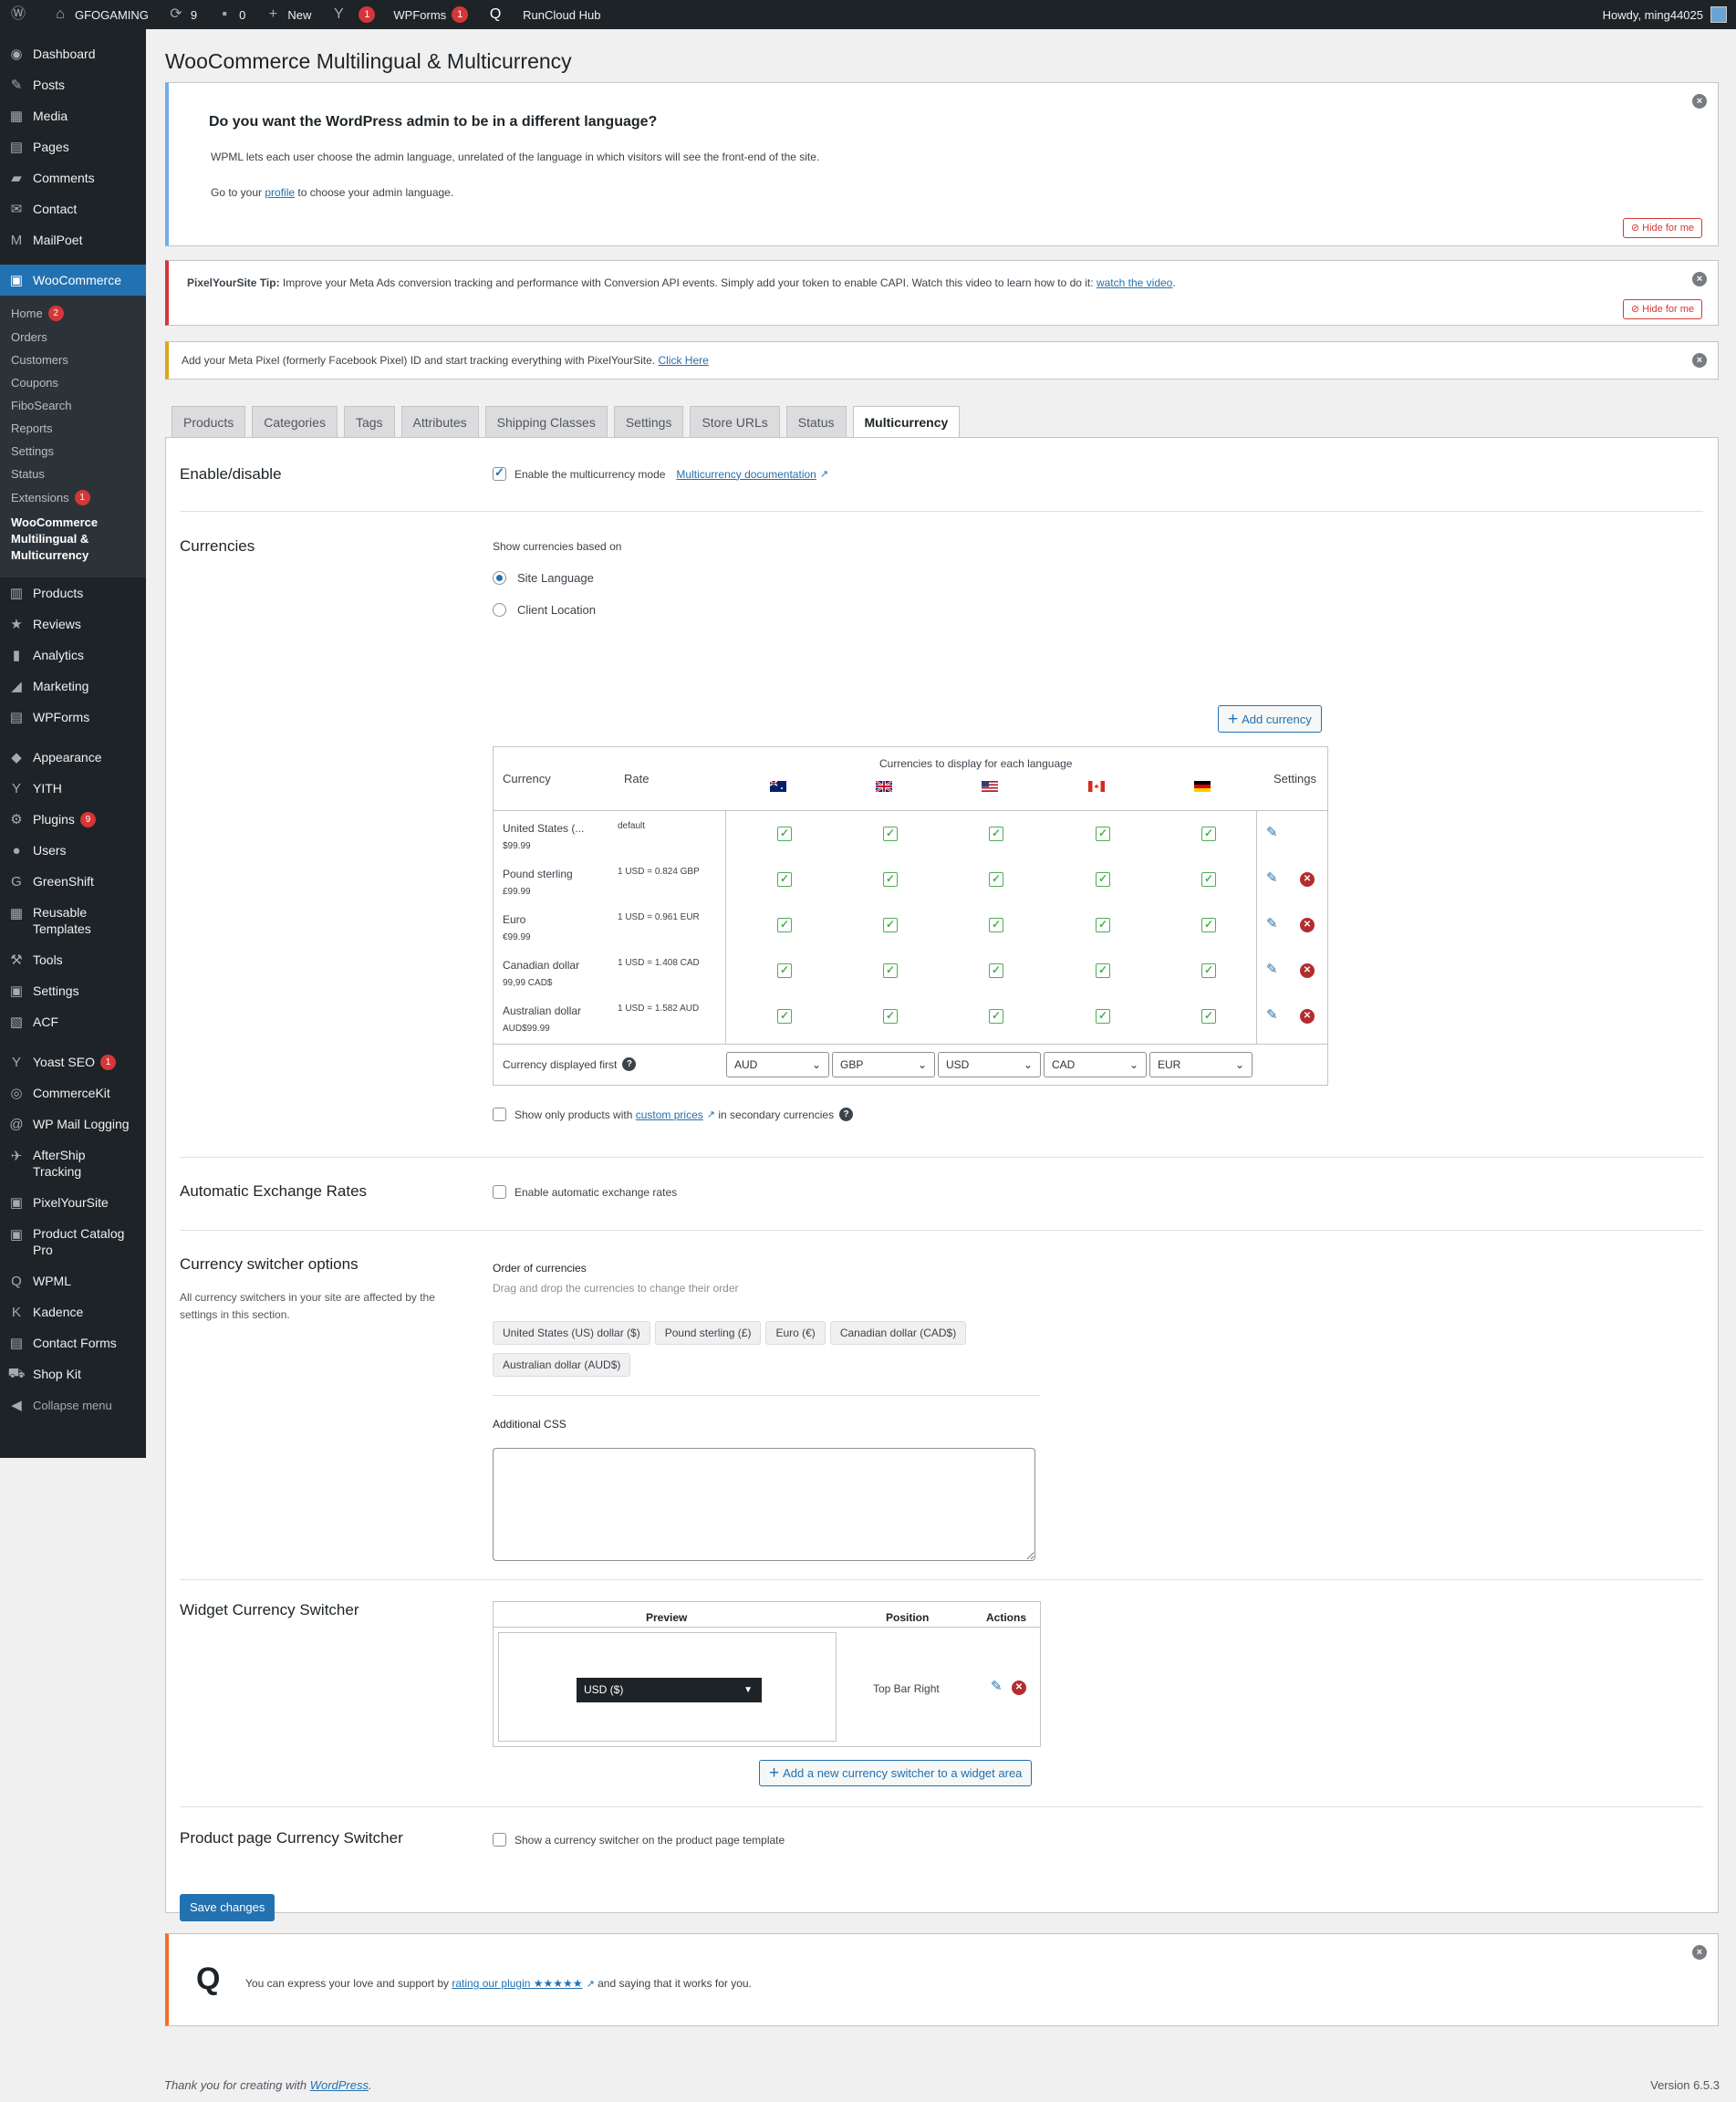  What do you see at coordinates (73, 593) in the screenshot?
I see `sidebar-item-products: ▥ Products` at bounding box center [73, 593].